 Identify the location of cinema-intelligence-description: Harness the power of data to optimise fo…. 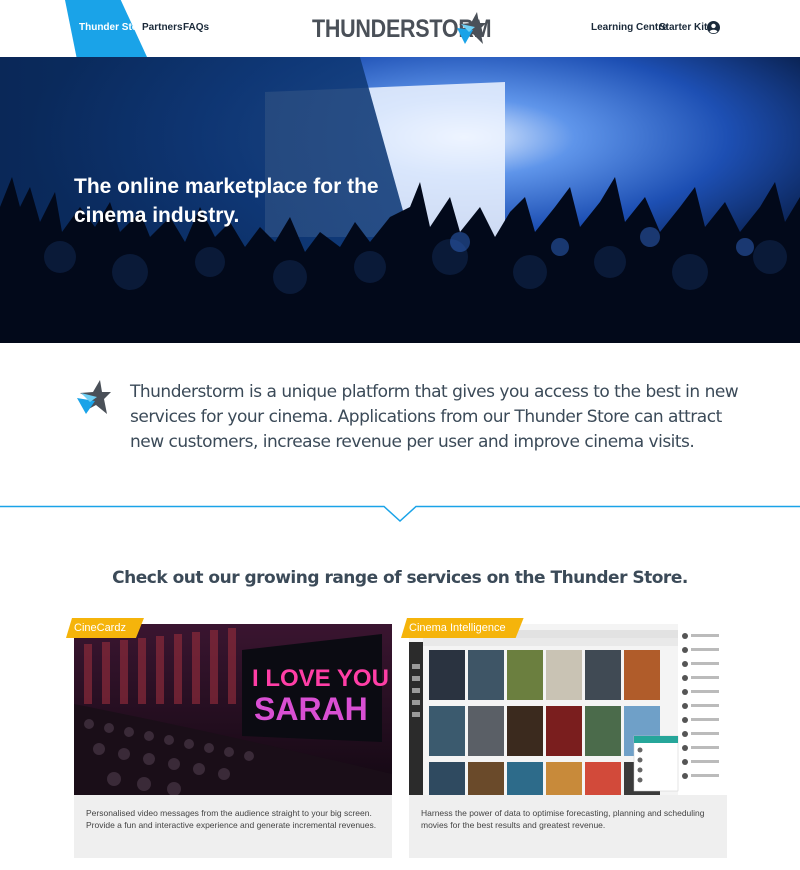
(563, 819).